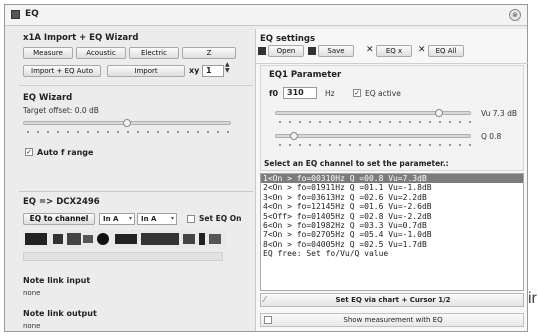 This screenshot has height=336, width=538. I want to click on eq-active-checkbox: ✓, so click(357, 93).